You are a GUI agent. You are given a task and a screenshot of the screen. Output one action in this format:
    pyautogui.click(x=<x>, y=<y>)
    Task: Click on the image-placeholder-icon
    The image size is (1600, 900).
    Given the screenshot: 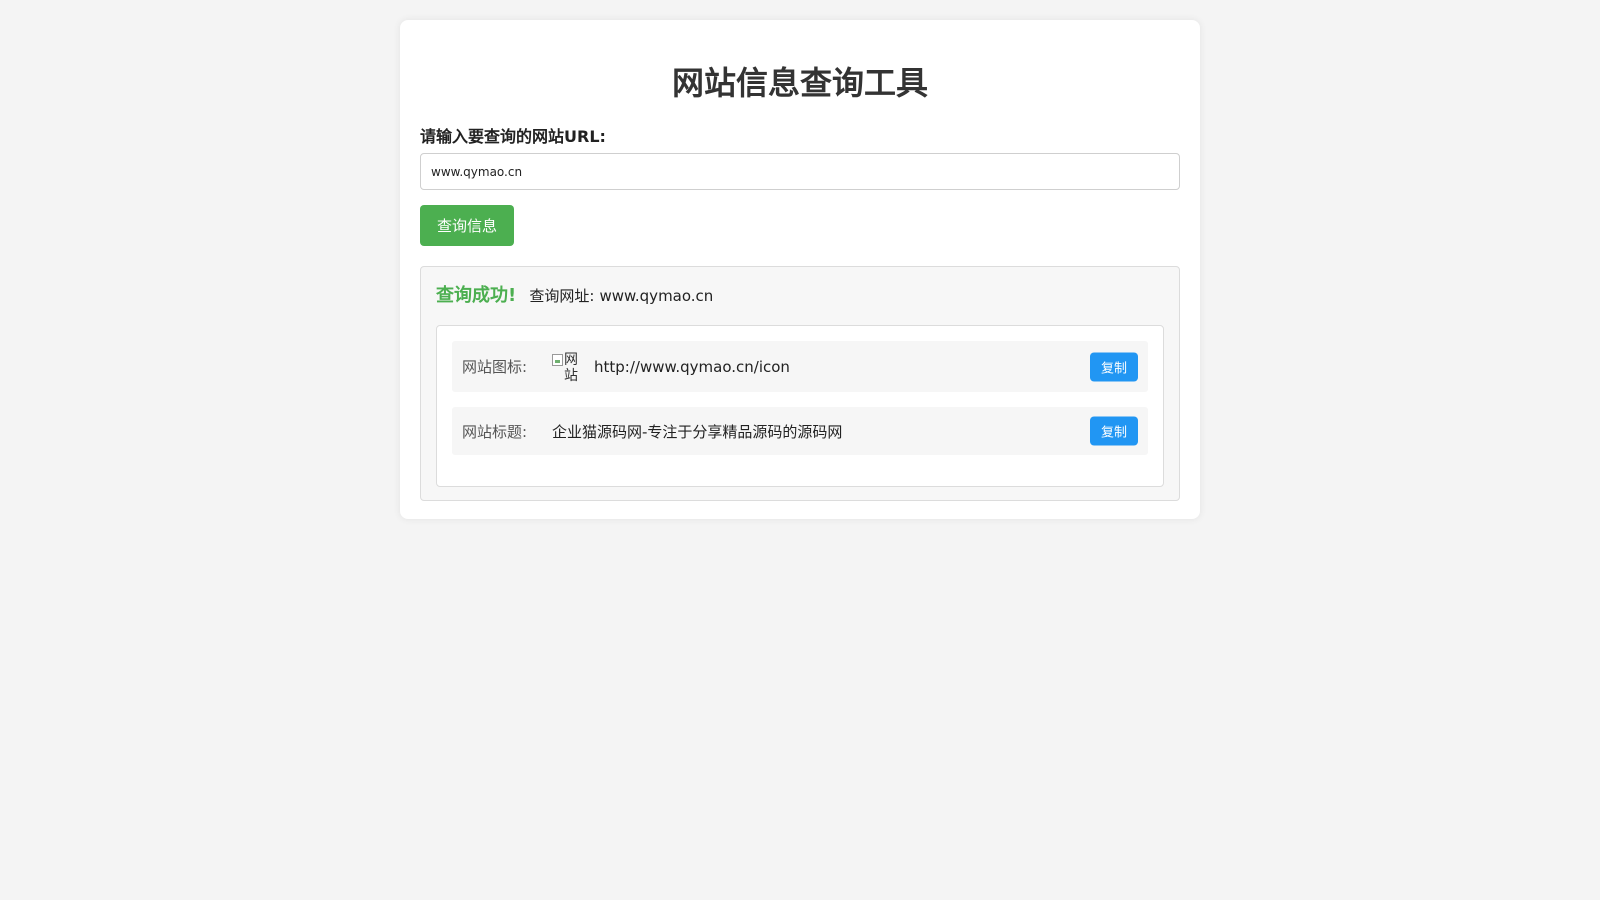 What is the action you would take?
    pyautogui.click(x=557, y=359)
    